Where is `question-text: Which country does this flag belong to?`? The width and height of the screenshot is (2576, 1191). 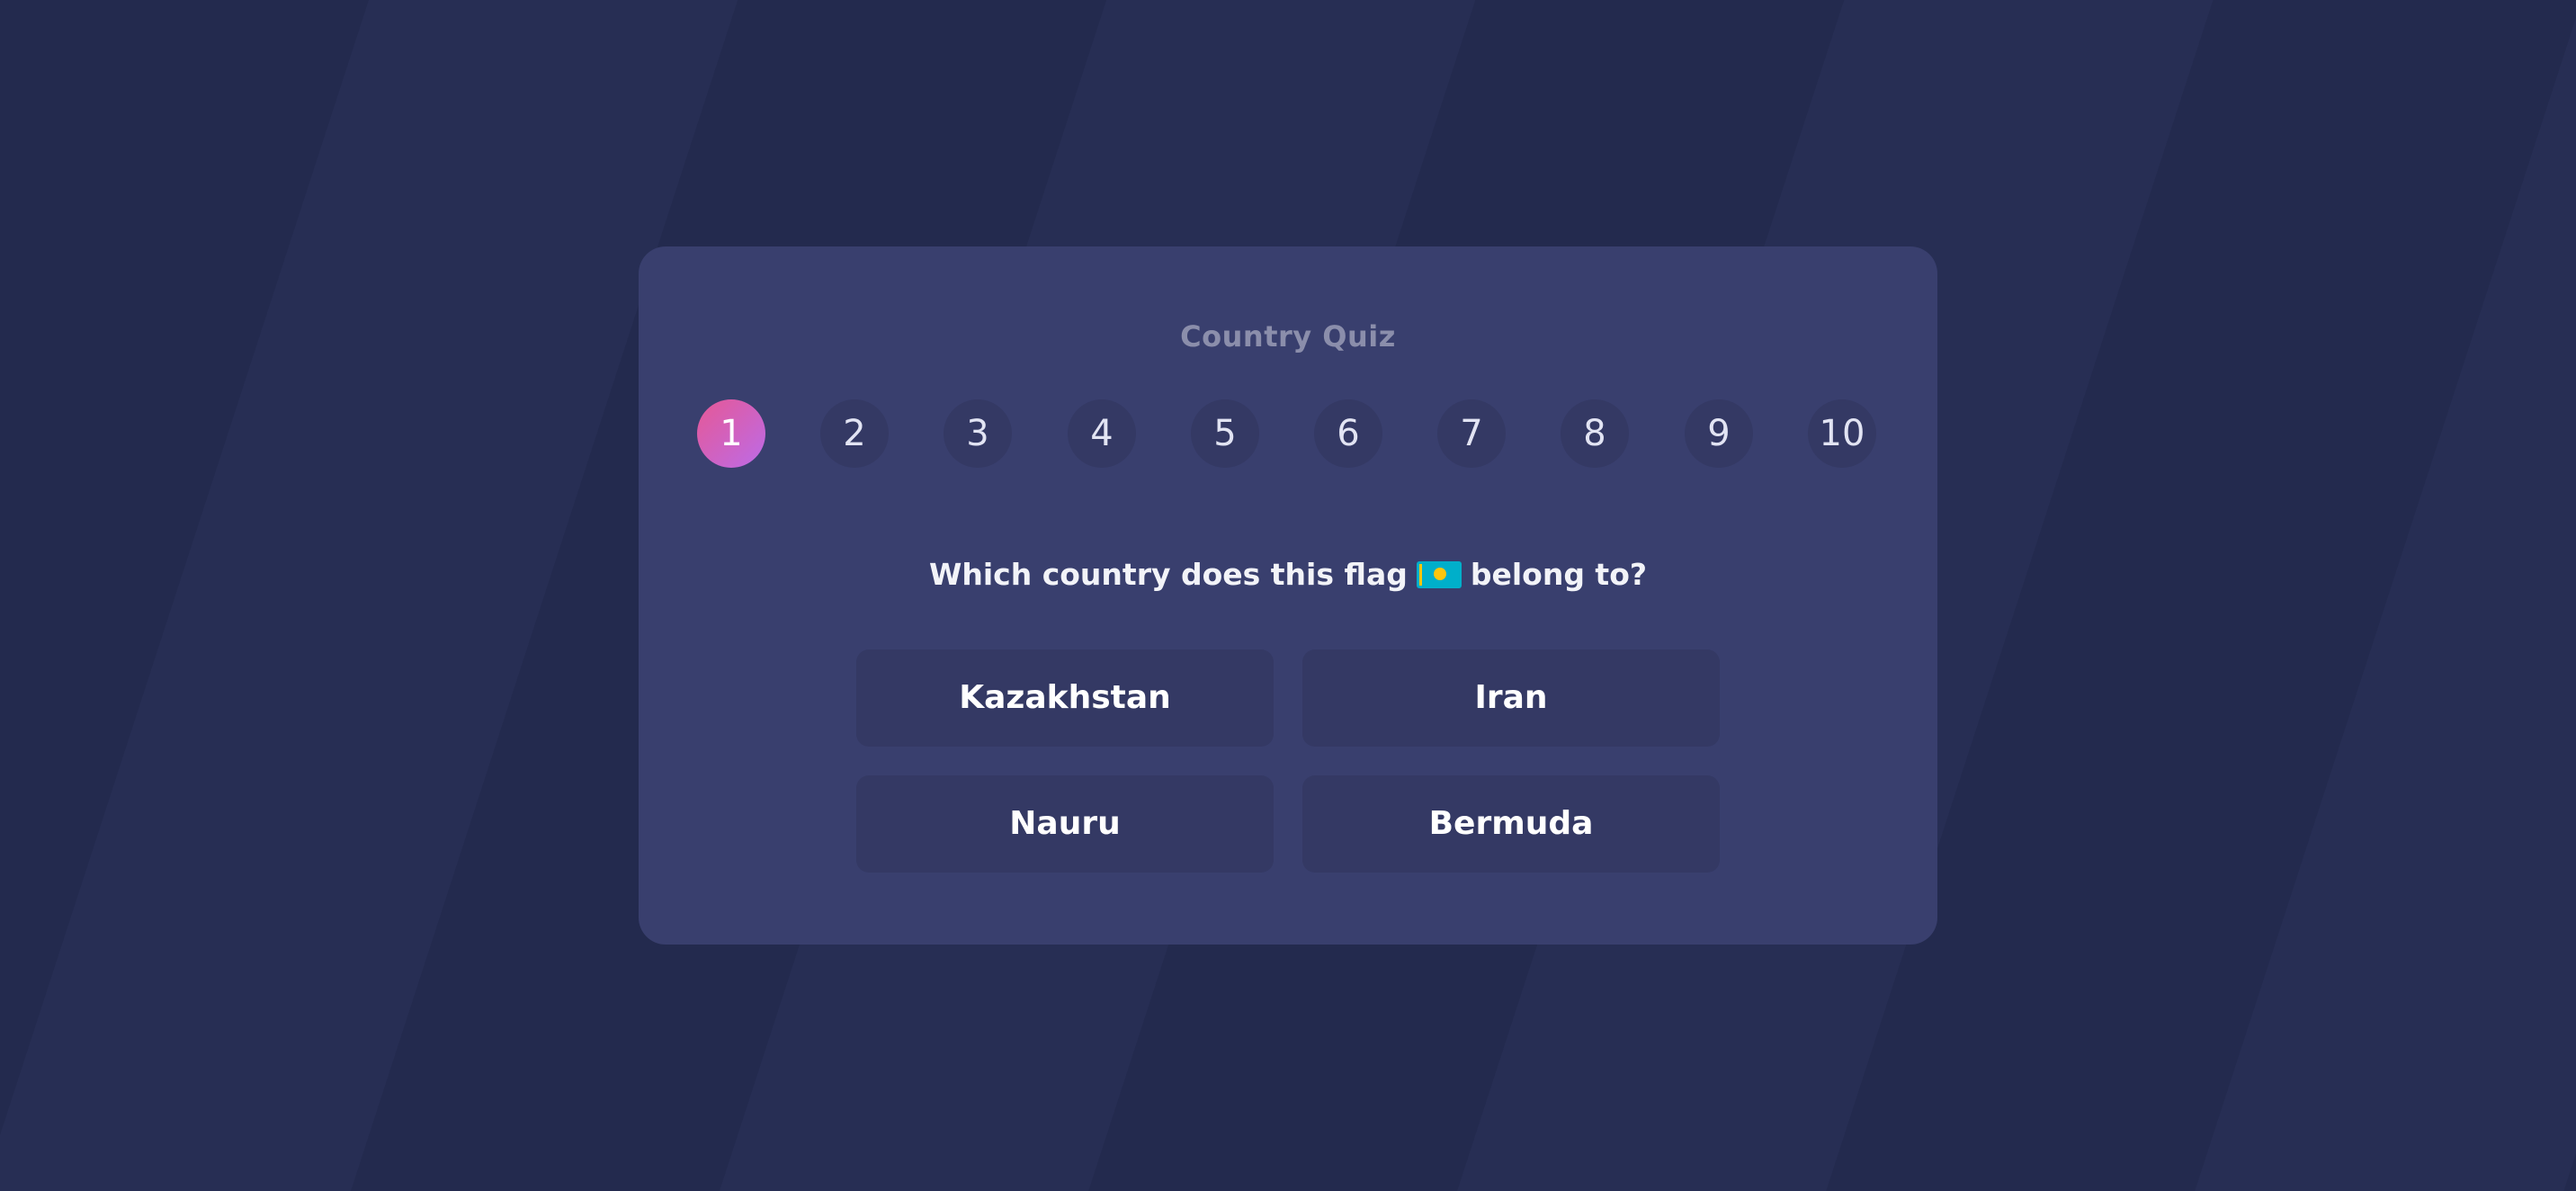 question-text: Which country does this flag belong to? is located at coordinates (1288, 575).